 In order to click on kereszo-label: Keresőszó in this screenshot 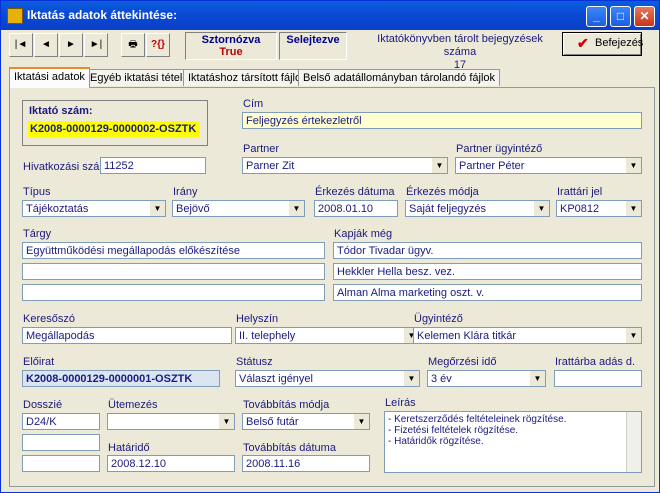, I will do `click(49, 319)`.